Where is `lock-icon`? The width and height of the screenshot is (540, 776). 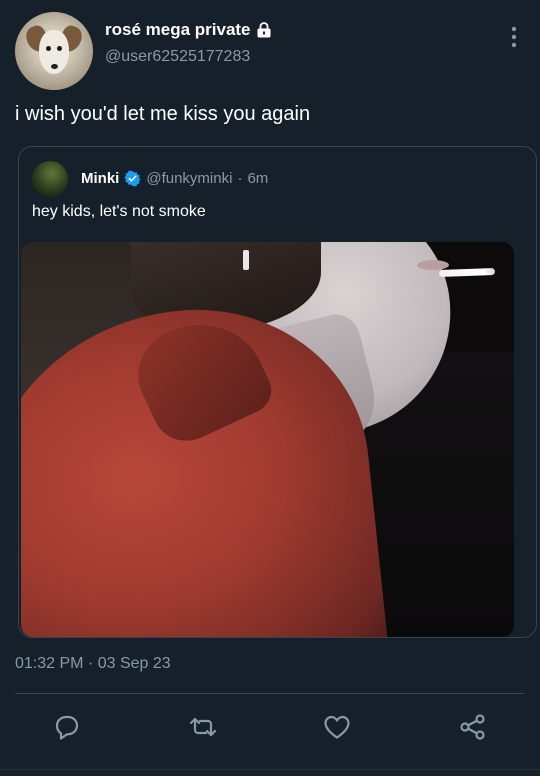 lock-icon is located at coordinates (264, 30).